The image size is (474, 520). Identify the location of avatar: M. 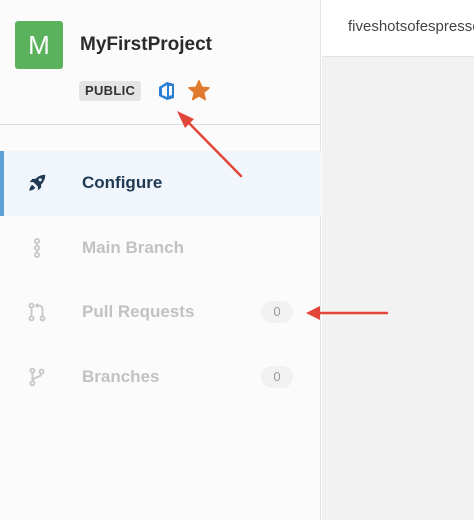
(39, 45).